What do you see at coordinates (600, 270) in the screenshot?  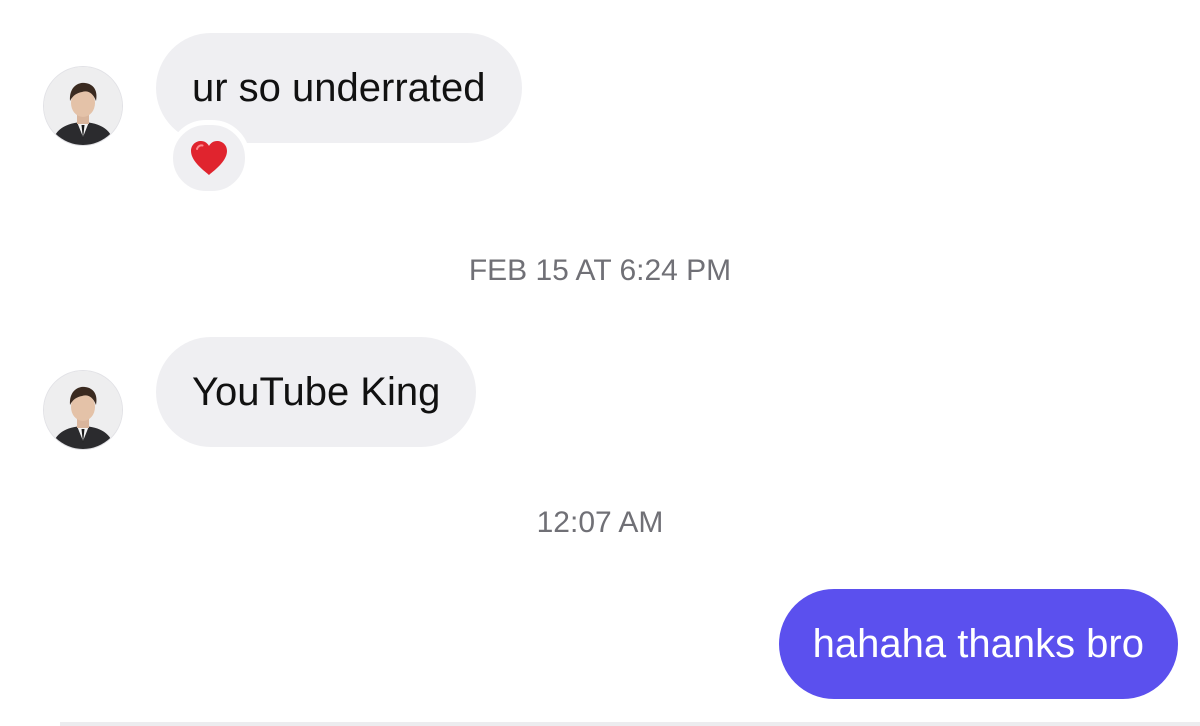 I see `timestamp: FEB 15 AT 6:24 PM` at bounding box center [600, 270].